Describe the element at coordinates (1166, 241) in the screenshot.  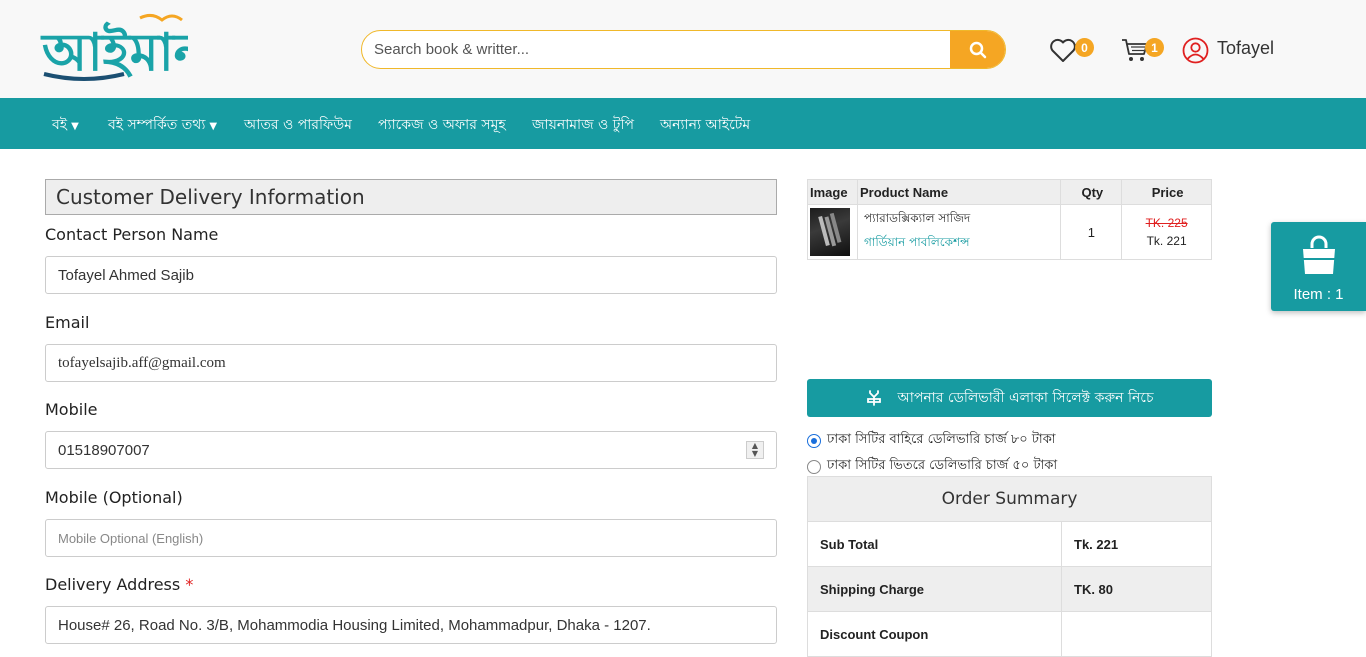
I see `current-price: Tk. 221` at that location.